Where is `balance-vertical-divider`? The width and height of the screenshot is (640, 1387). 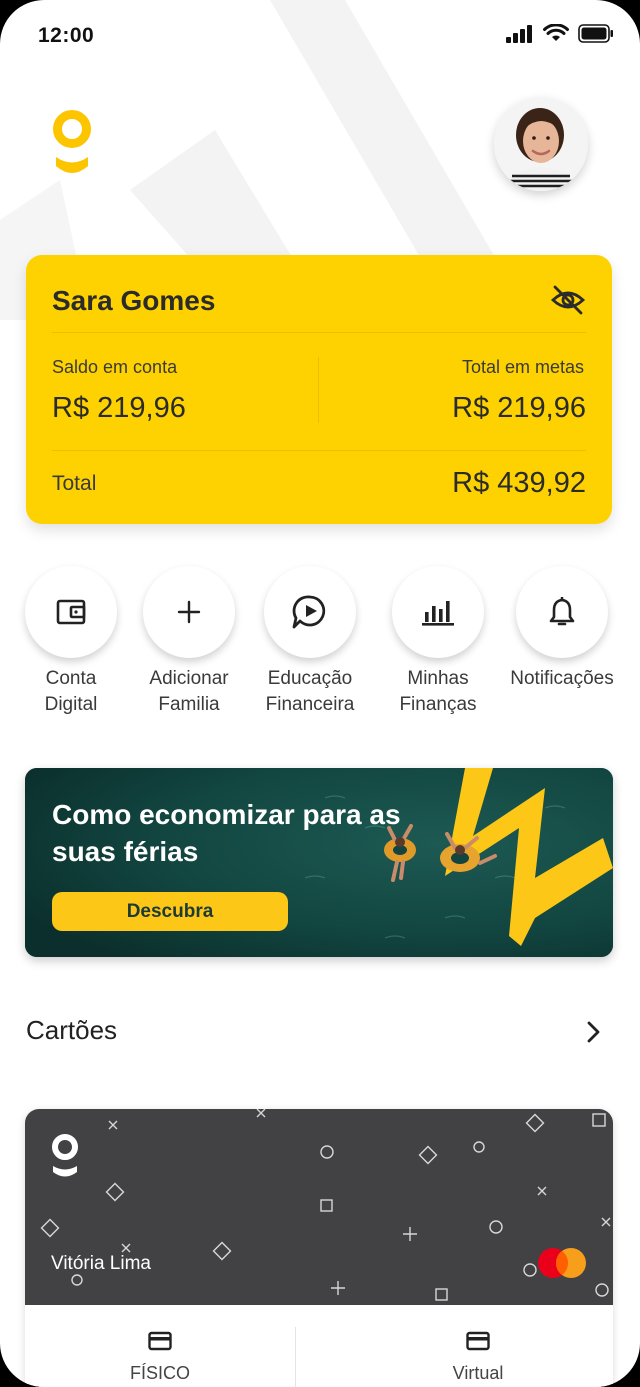 balance-vertical-divider is located at coordinates (318, 390).